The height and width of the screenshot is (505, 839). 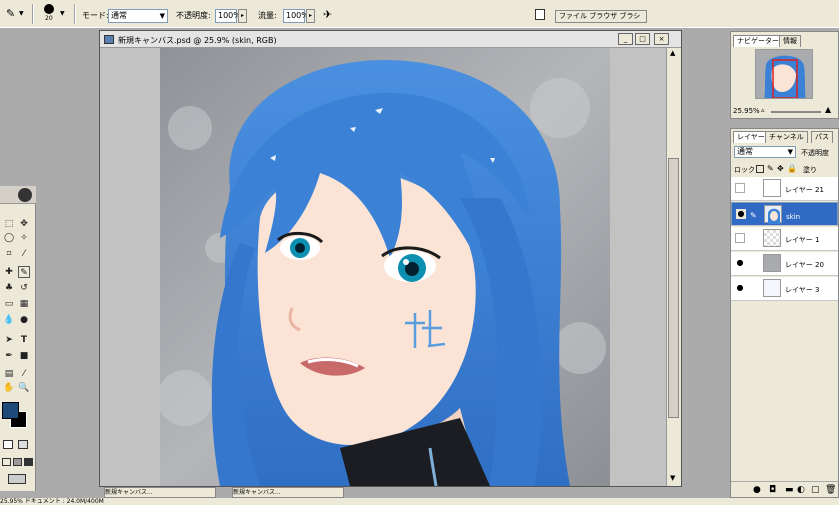 I want to click on history-brush-tool-icon: ↺, so click(x=24, y=288).